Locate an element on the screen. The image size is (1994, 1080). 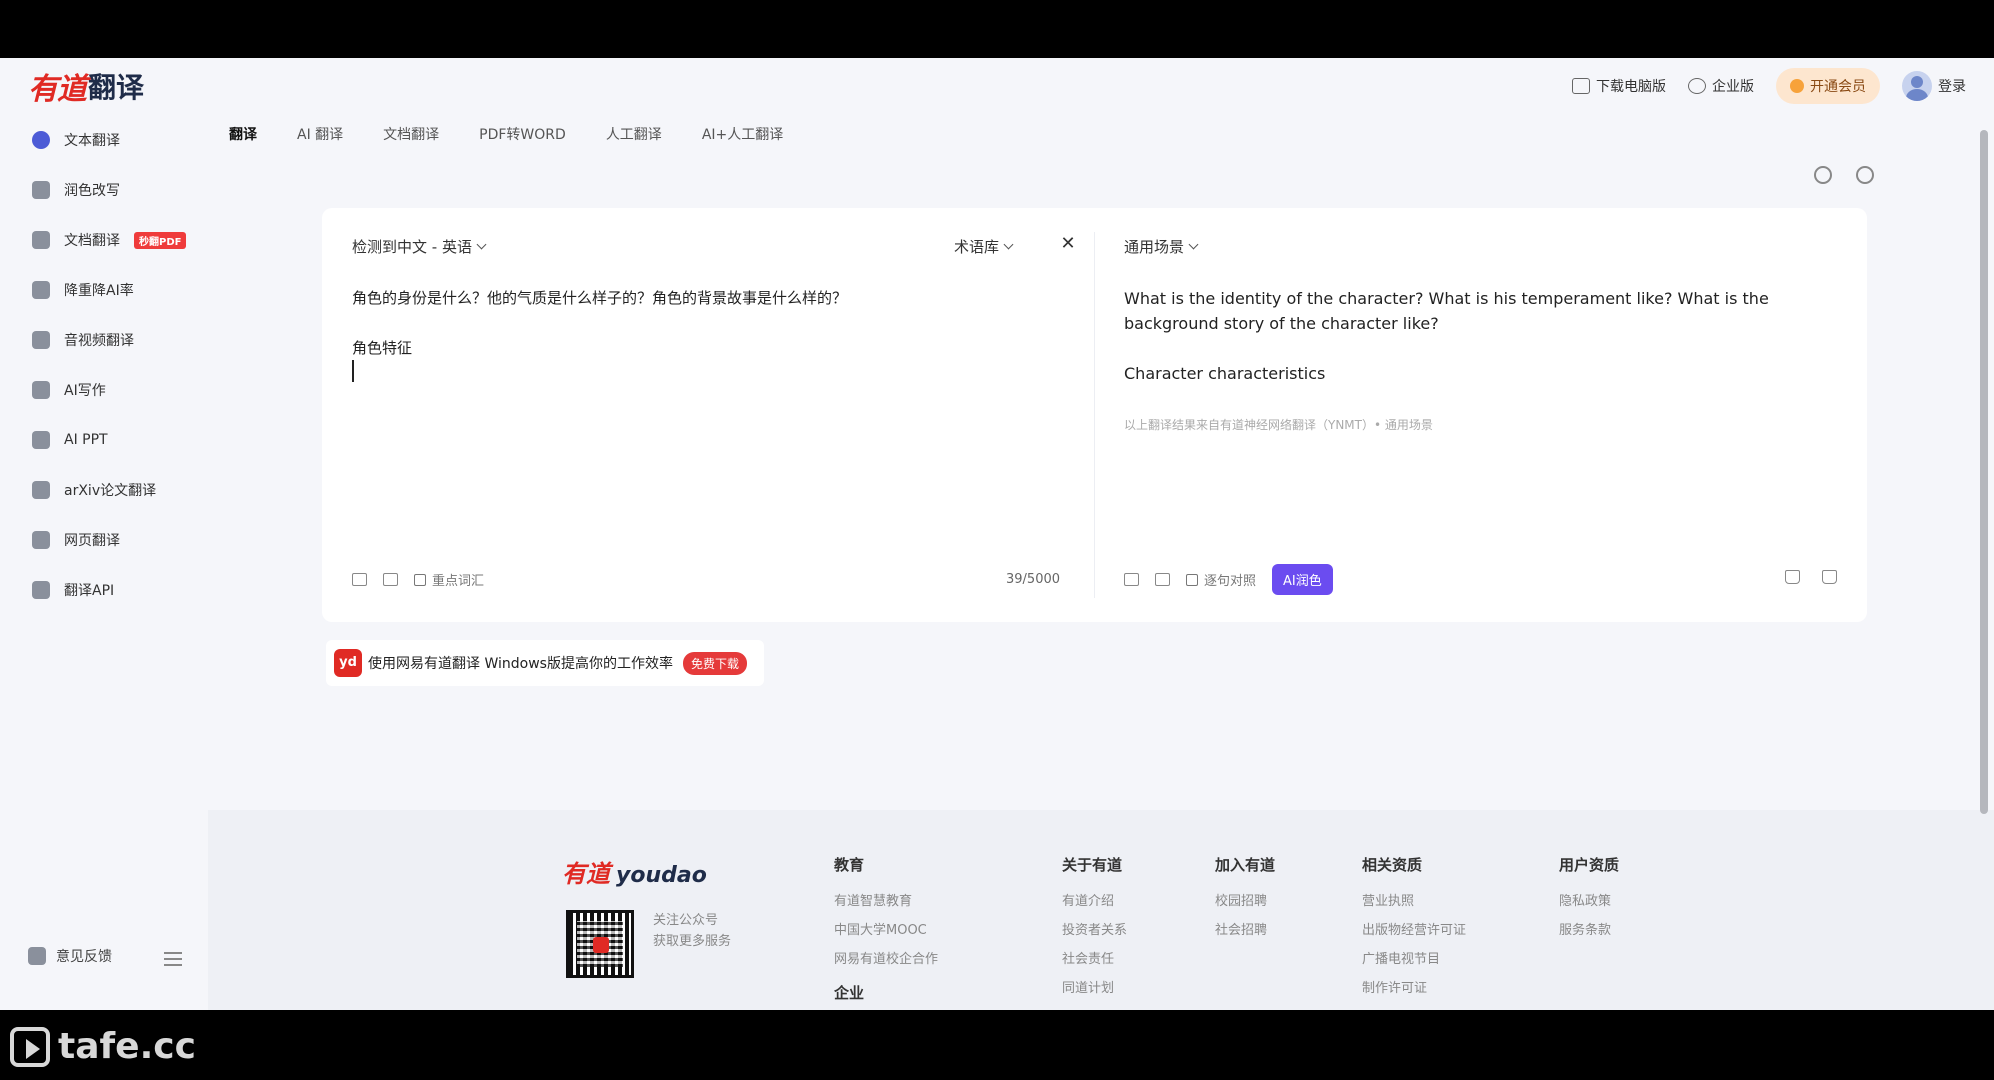
video-icon is located at coordinates (41, 340).